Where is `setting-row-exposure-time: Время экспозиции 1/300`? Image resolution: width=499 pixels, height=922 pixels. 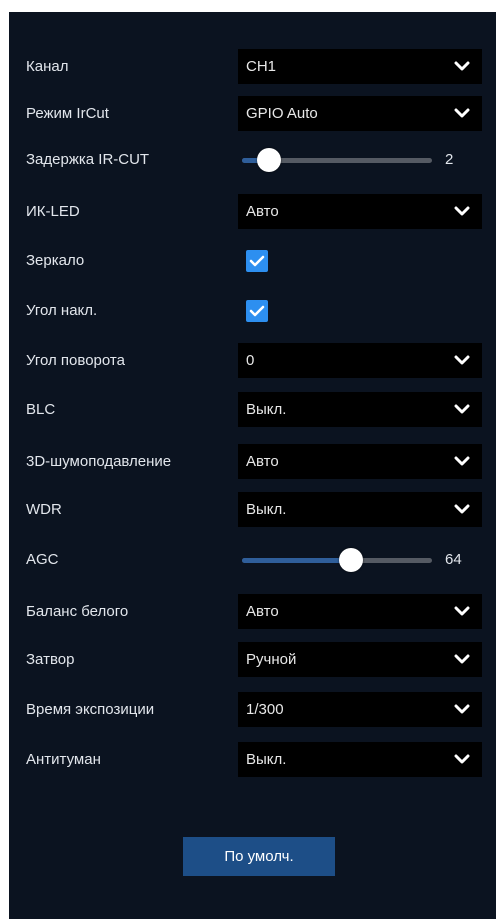 setting-row-exposure-time: Время экспозиции 1/300 is located at coordinates (252, 710).